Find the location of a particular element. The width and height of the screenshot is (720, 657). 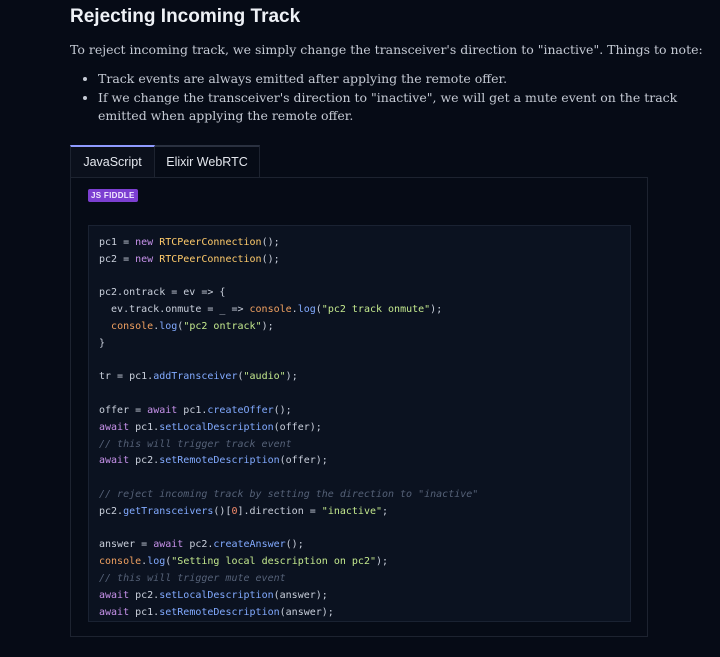

tab-javascript: JavaScript is located at coordinates (112, 161).